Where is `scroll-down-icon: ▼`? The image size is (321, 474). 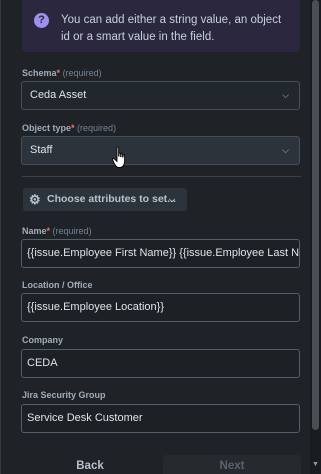
scroll-down-icon: ▼ is located at coordinates (315, 464).